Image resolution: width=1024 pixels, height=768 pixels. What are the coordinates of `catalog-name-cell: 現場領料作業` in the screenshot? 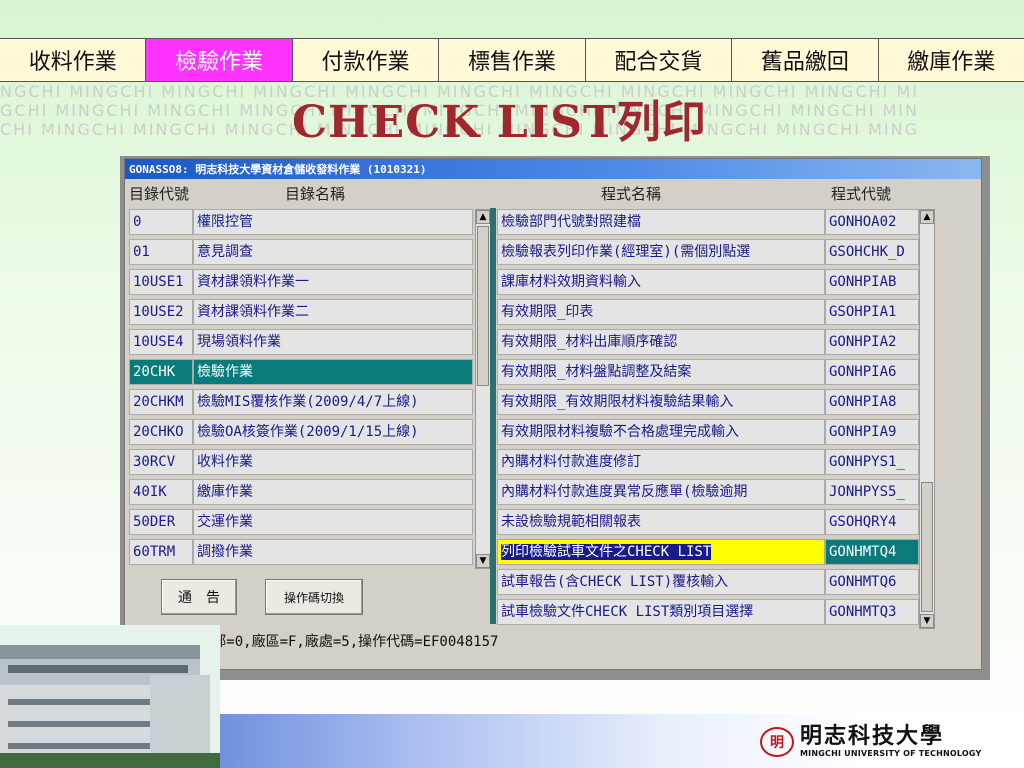 It's located at (333, 342).